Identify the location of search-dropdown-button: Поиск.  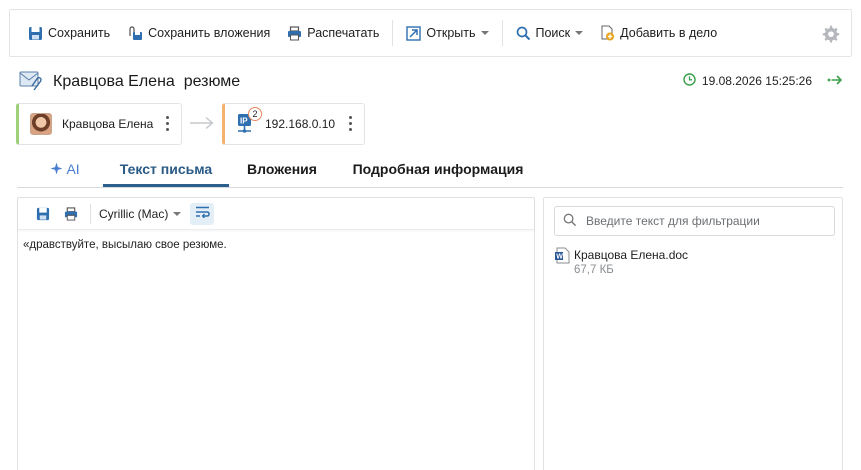
(550, 33).